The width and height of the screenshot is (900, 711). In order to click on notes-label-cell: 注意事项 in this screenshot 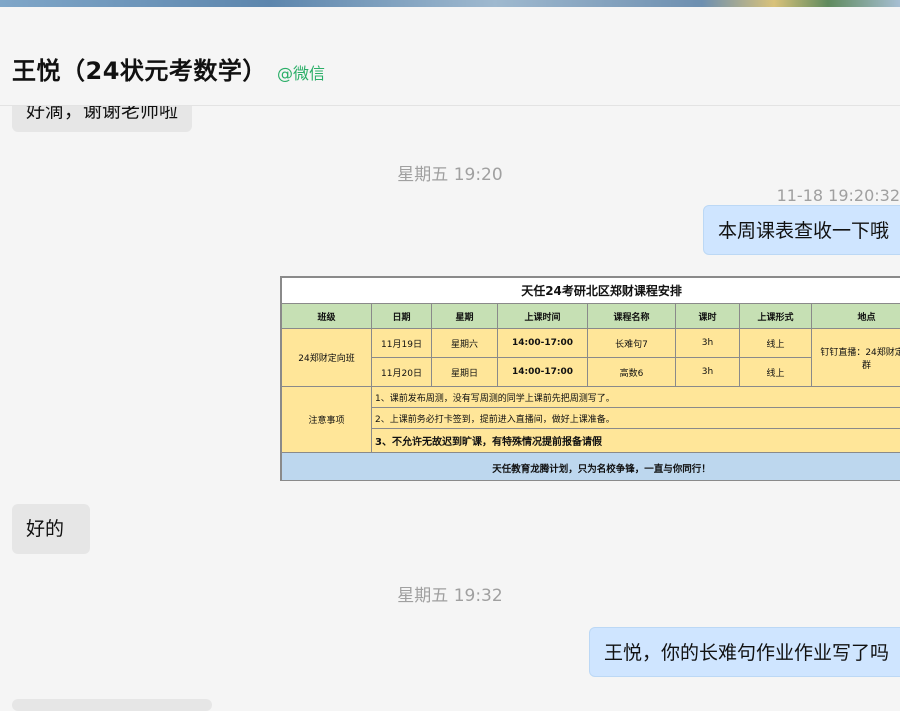, I will do `click(327, 420)`.